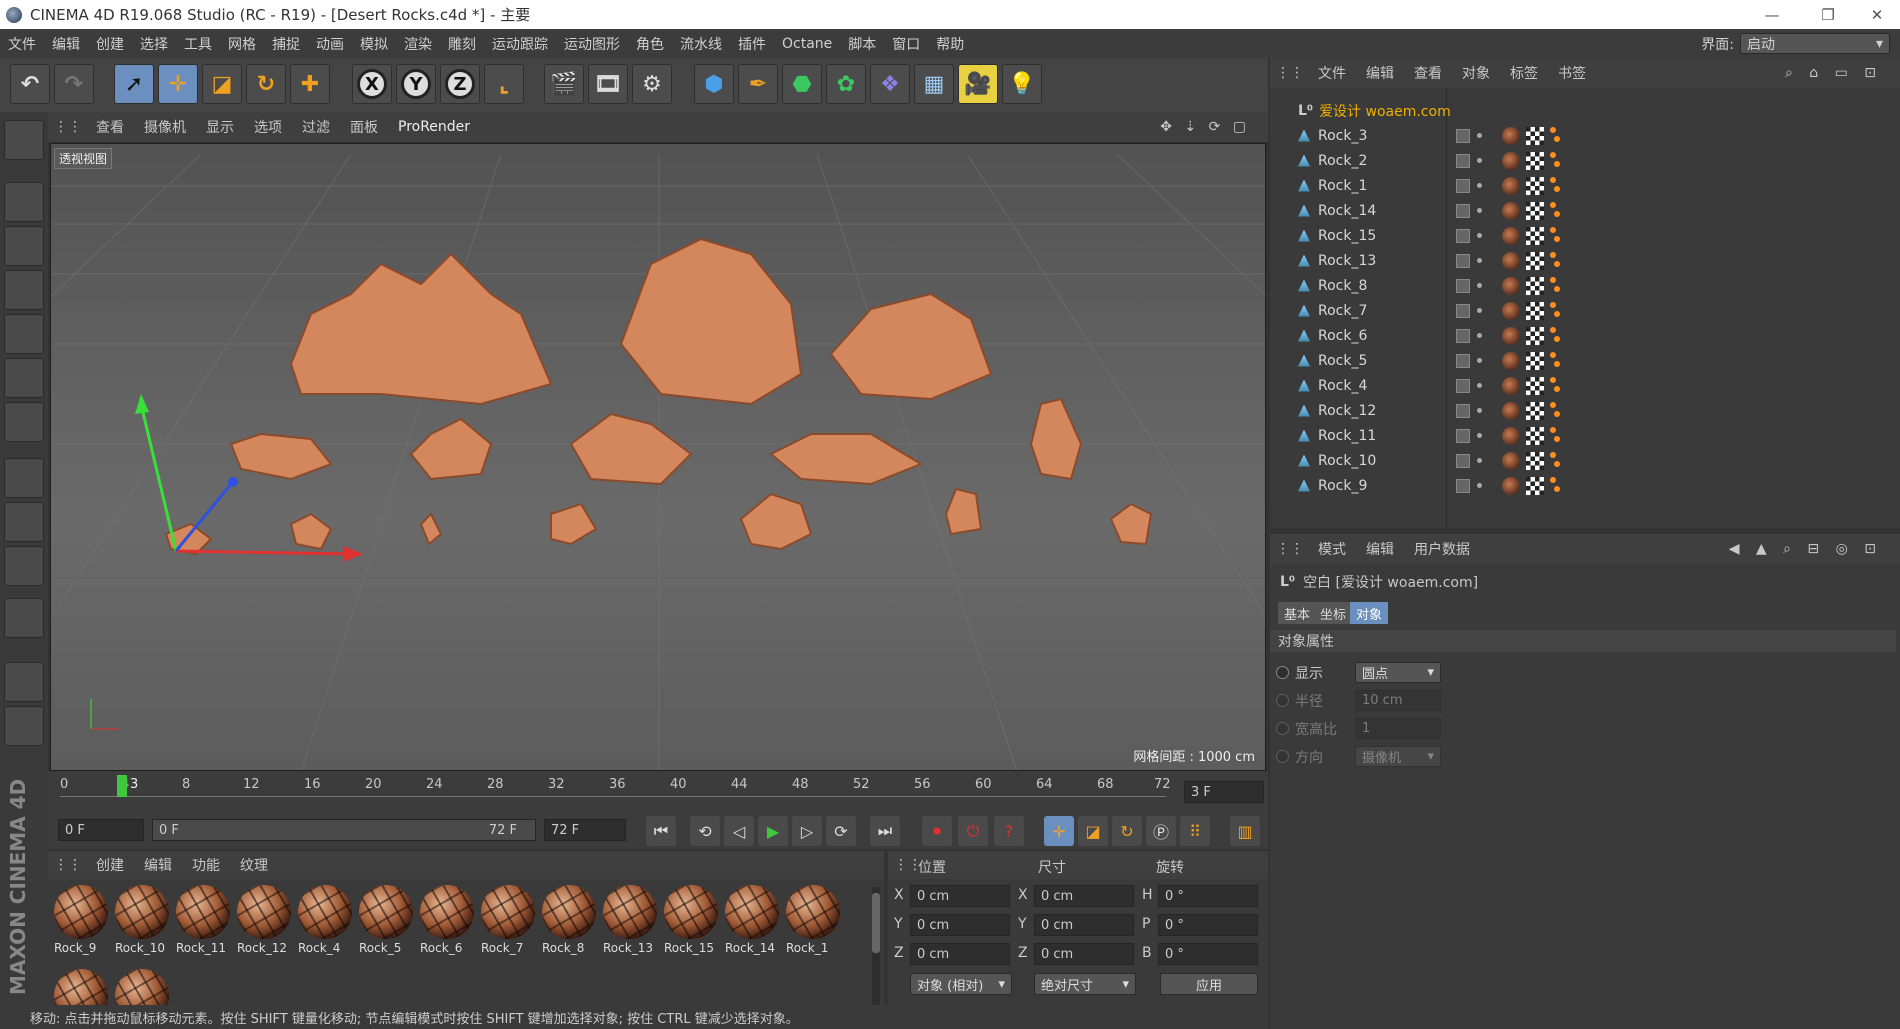 Image resolution: width=1900 pixels, height=1029 pixels. What do you see at coordinates (1585, 210) in the screenshot?
I see `object-row: Rock_14` at bounding box center [1585, 210].